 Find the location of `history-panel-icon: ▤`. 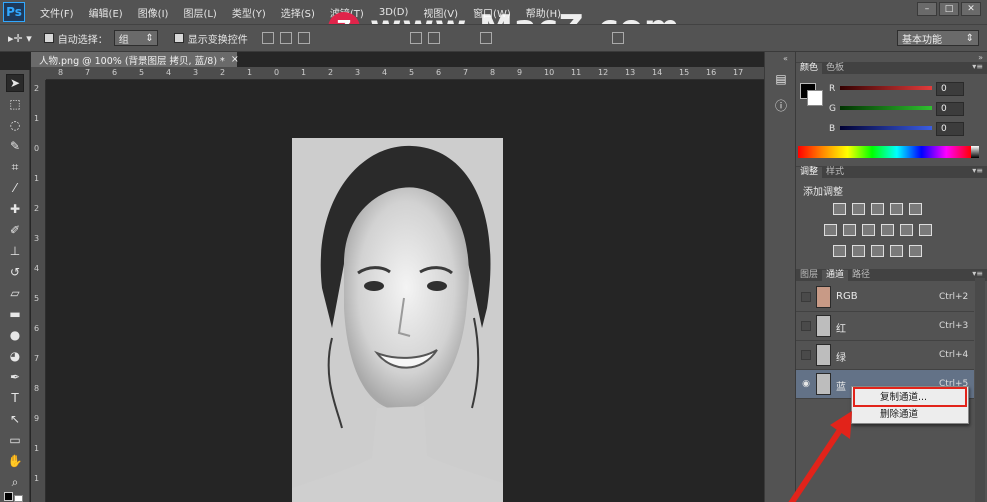

history-panel-icon: ▤ is located at coordinates (781, 79).